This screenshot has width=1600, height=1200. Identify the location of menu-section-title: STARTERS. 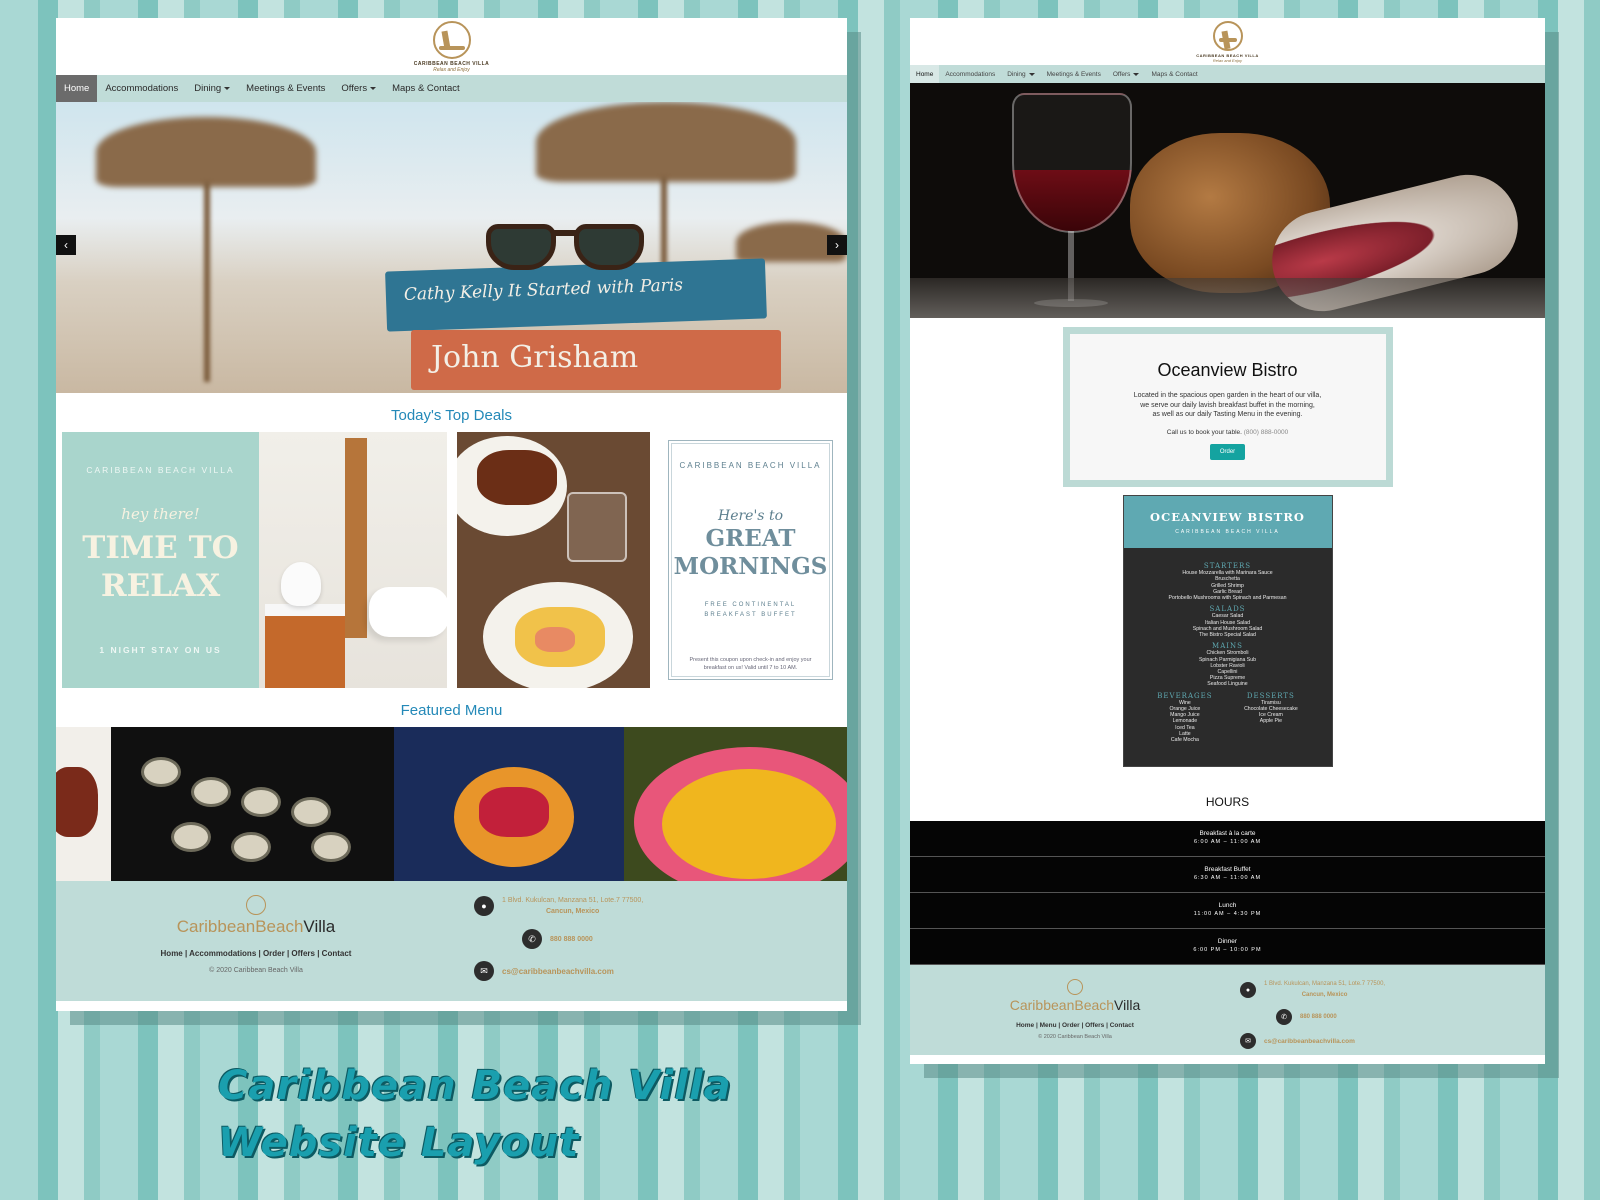
(1227, 566).